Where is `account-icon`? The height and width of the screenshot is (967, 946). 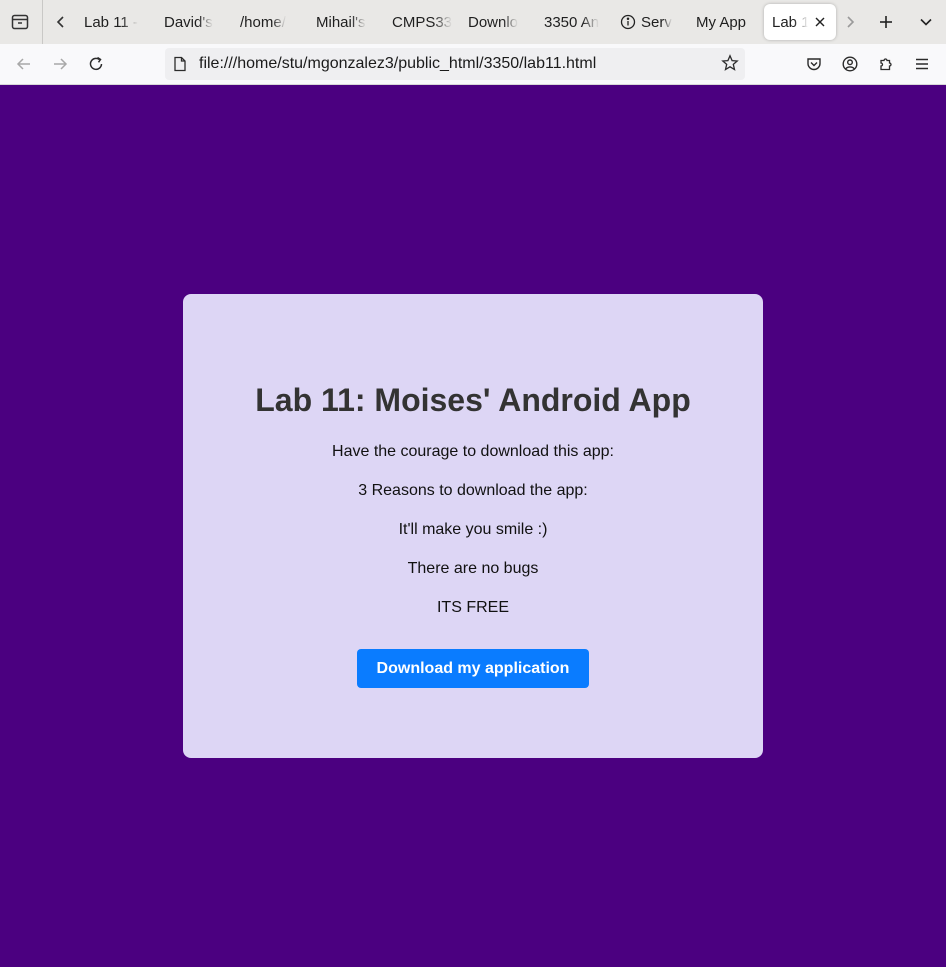
account-icon is located at coordinates (850, 64).